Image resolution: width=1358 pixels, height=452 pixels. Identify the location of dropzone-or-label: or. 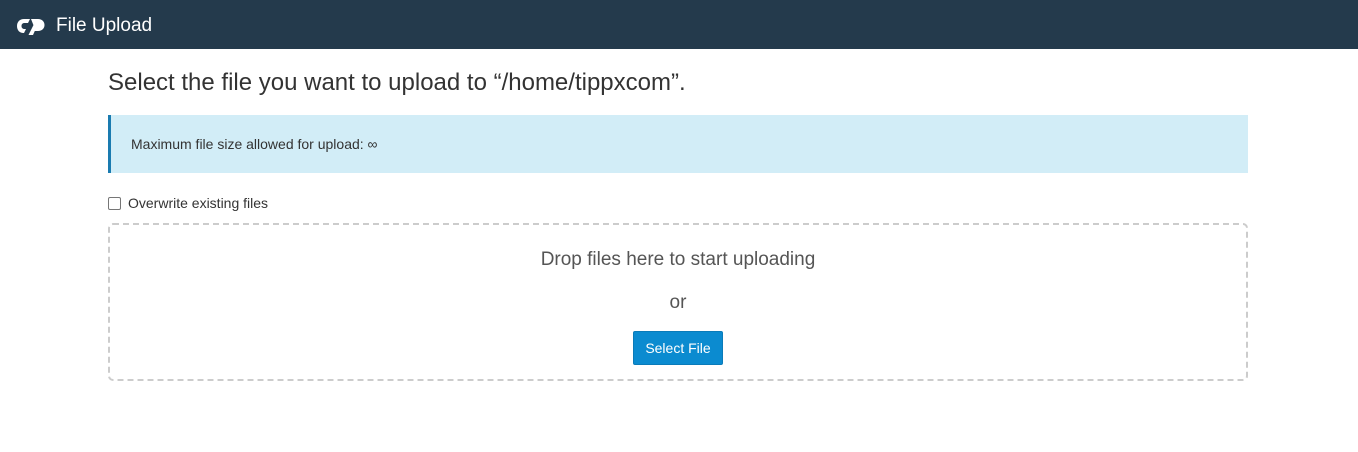
(678, 302).